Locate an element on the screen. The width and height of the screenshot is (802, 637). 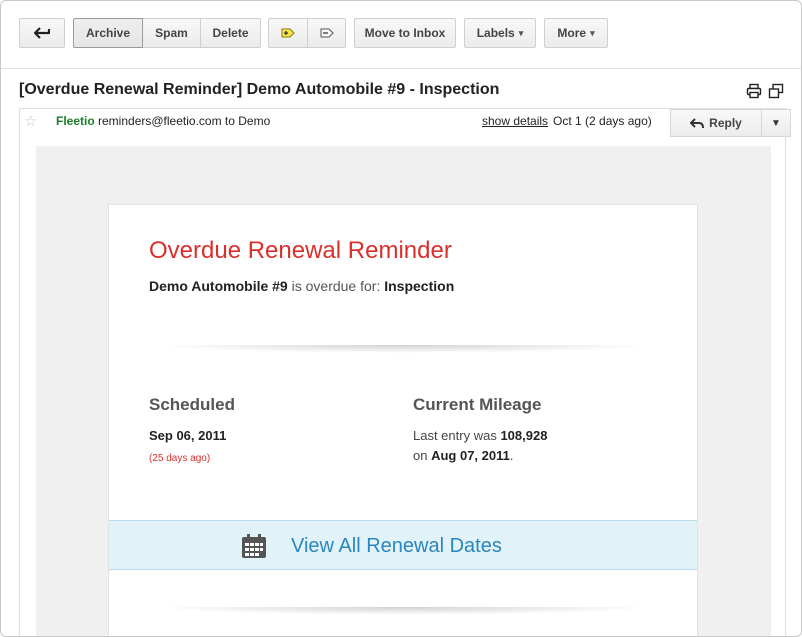
mark-important-button is located at coordinates (288, 33).